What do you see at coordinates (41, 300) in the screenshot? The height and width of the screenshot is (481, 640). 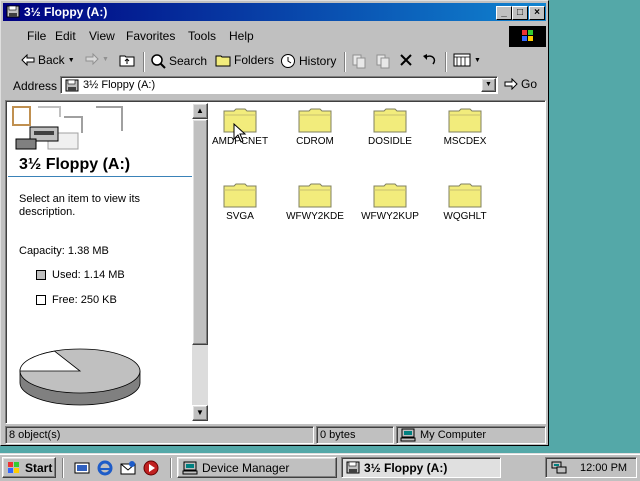 I see `free-swatch` at bounding box center [41, 300].